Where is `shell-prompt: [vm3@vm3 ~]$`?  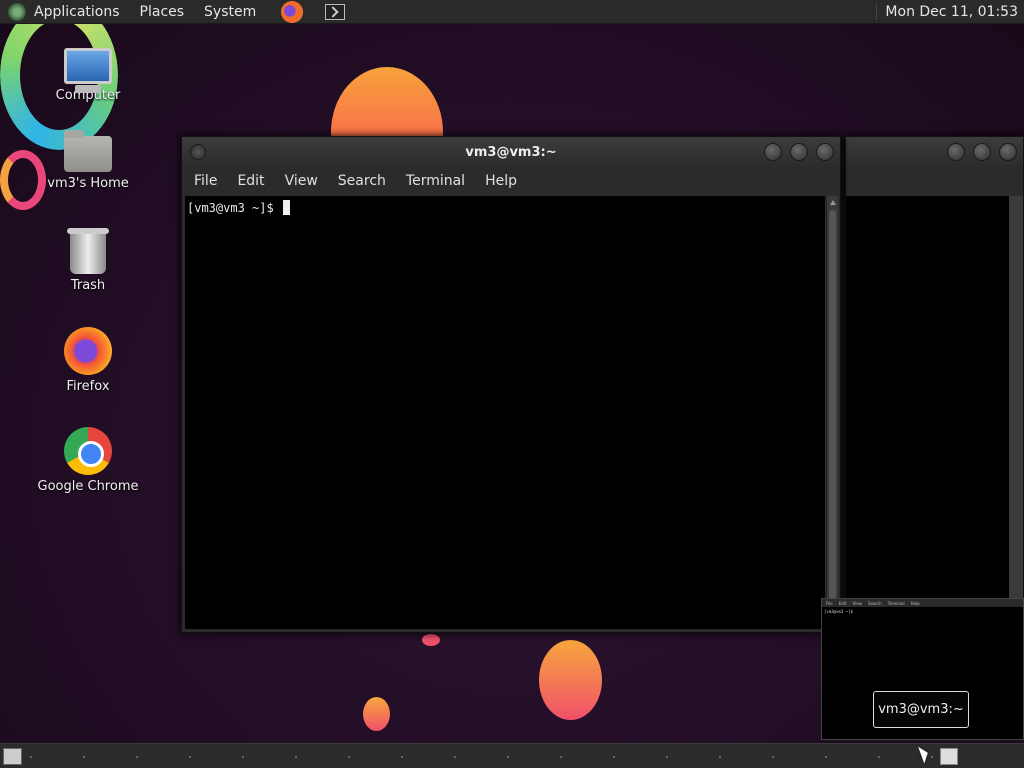 shell-prompt: [vm3@vm3 ~]$ is located at coordinates (234, 208).